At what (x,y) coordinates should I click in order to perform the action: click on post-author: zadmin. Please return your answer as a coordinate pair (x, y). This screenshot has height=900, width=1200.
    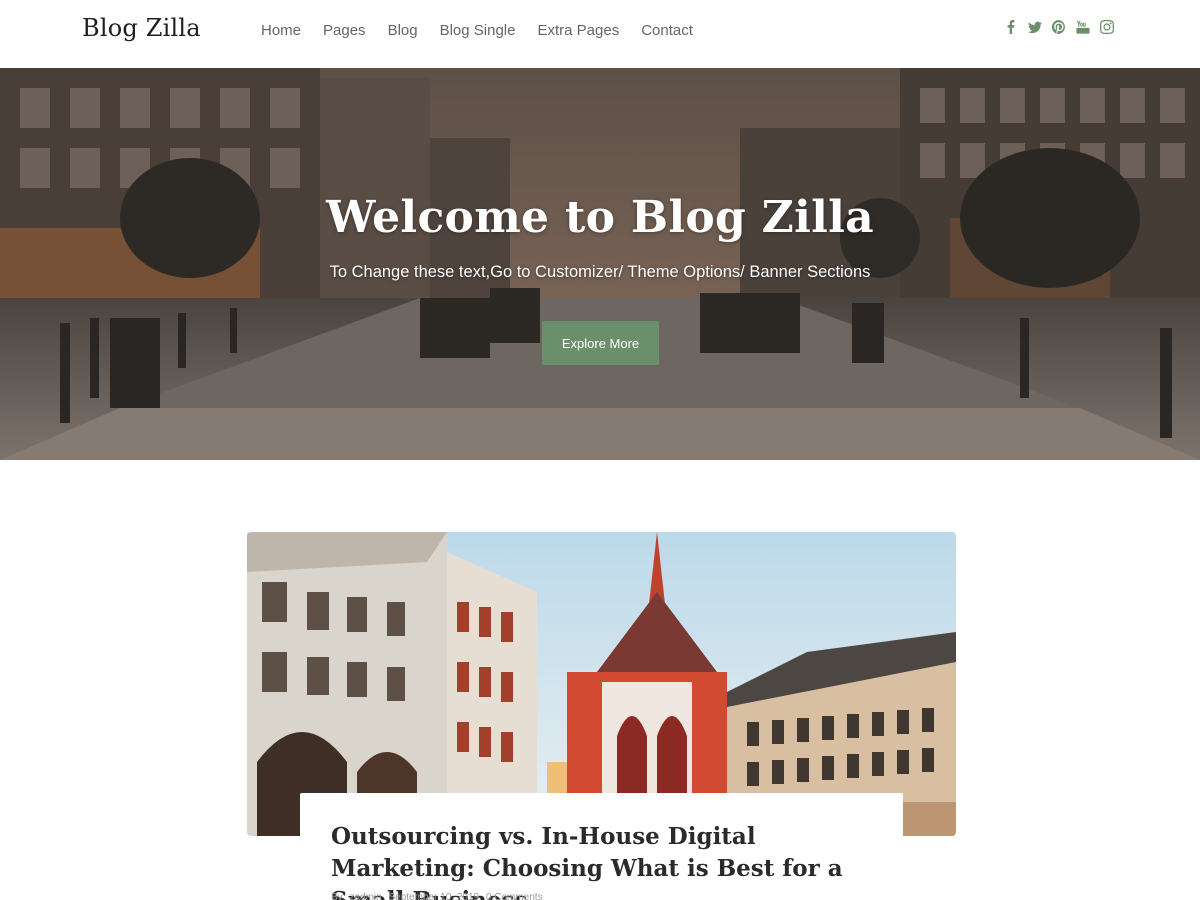
    Looking at the image, I should click on (365, 896).